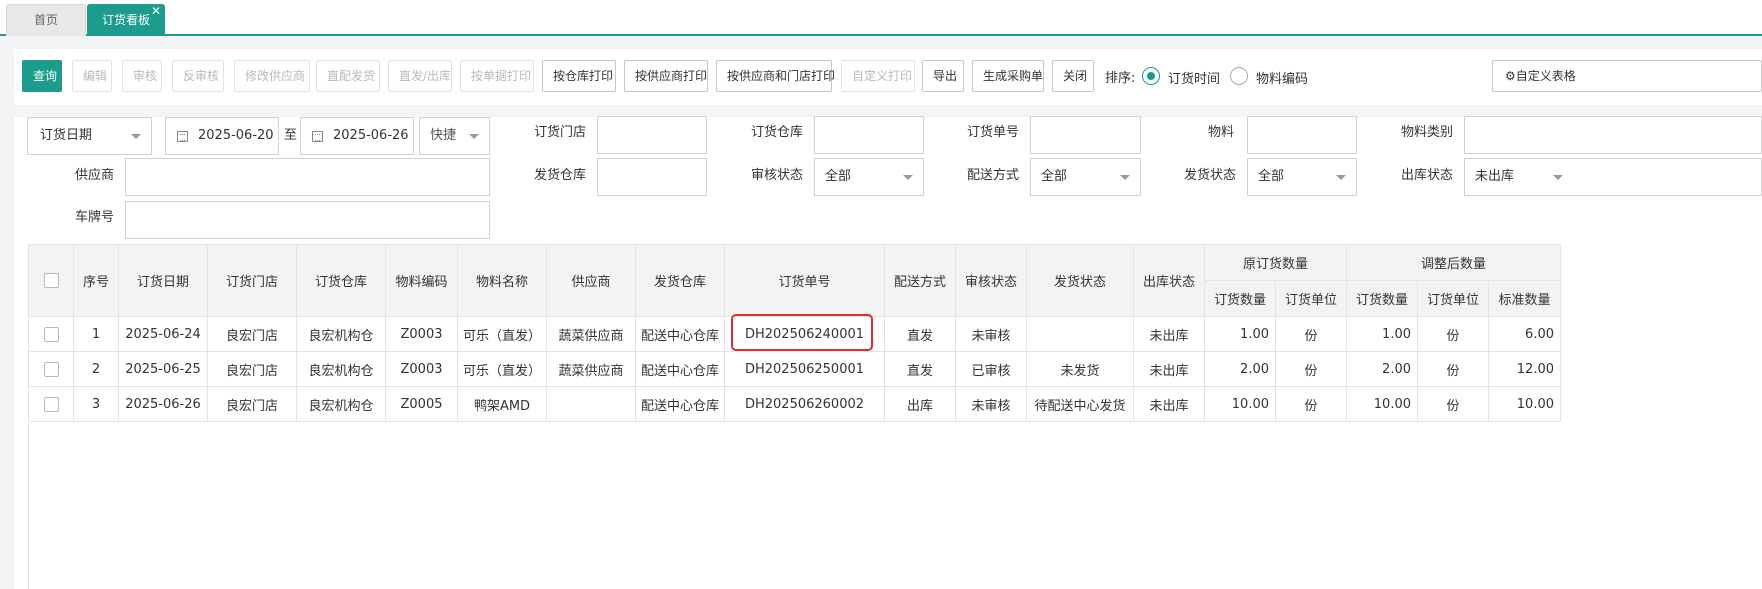 This screenshot has width=1762, height=589. What do you see at coordinates (272, 76) in the screenshot?
I see `change-supplier-button: 修改供应商` at bounding box center [272, 76].